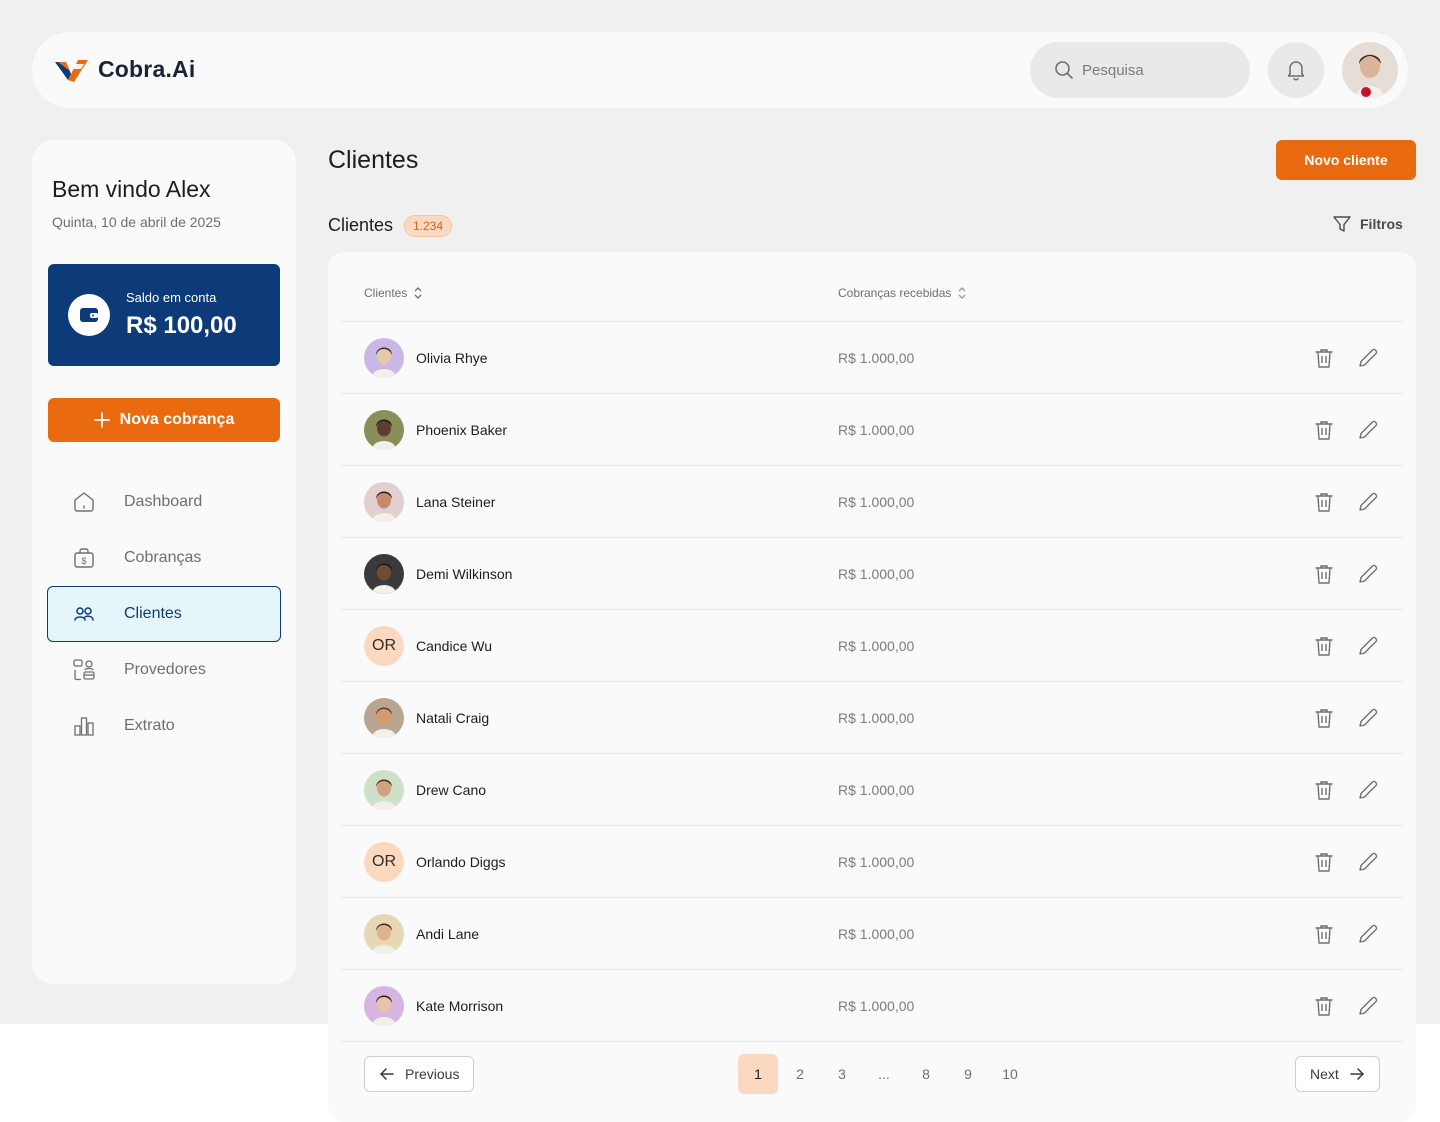 This screenshot has width=1440, height=1122. I want to click on filter-button: Filtros, so click(1367, 224).